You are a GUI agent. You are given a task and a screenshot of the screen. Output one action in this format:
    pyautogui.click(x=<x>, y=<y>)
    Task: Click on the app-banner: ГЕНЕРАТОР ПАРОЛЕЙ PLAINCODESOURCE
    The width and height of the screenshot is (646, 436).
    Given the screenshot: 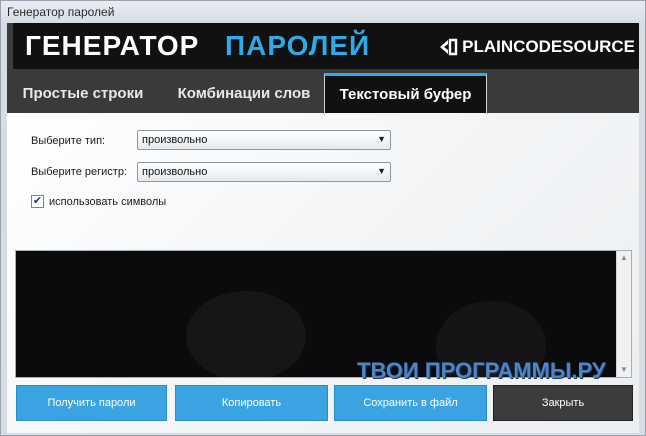 What is the action you would take?
    pyautogui.click(x=323, y=46)
    